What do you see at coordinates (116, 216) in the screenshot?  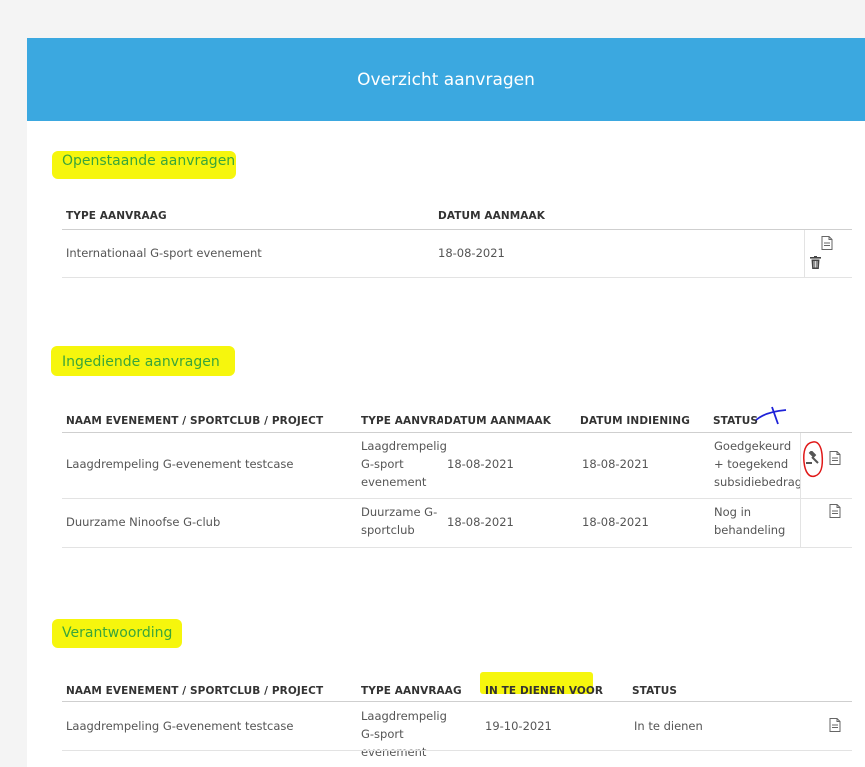 I see `open-col-type: TYPE AANVRAAG` at bounding box center [116, 216].